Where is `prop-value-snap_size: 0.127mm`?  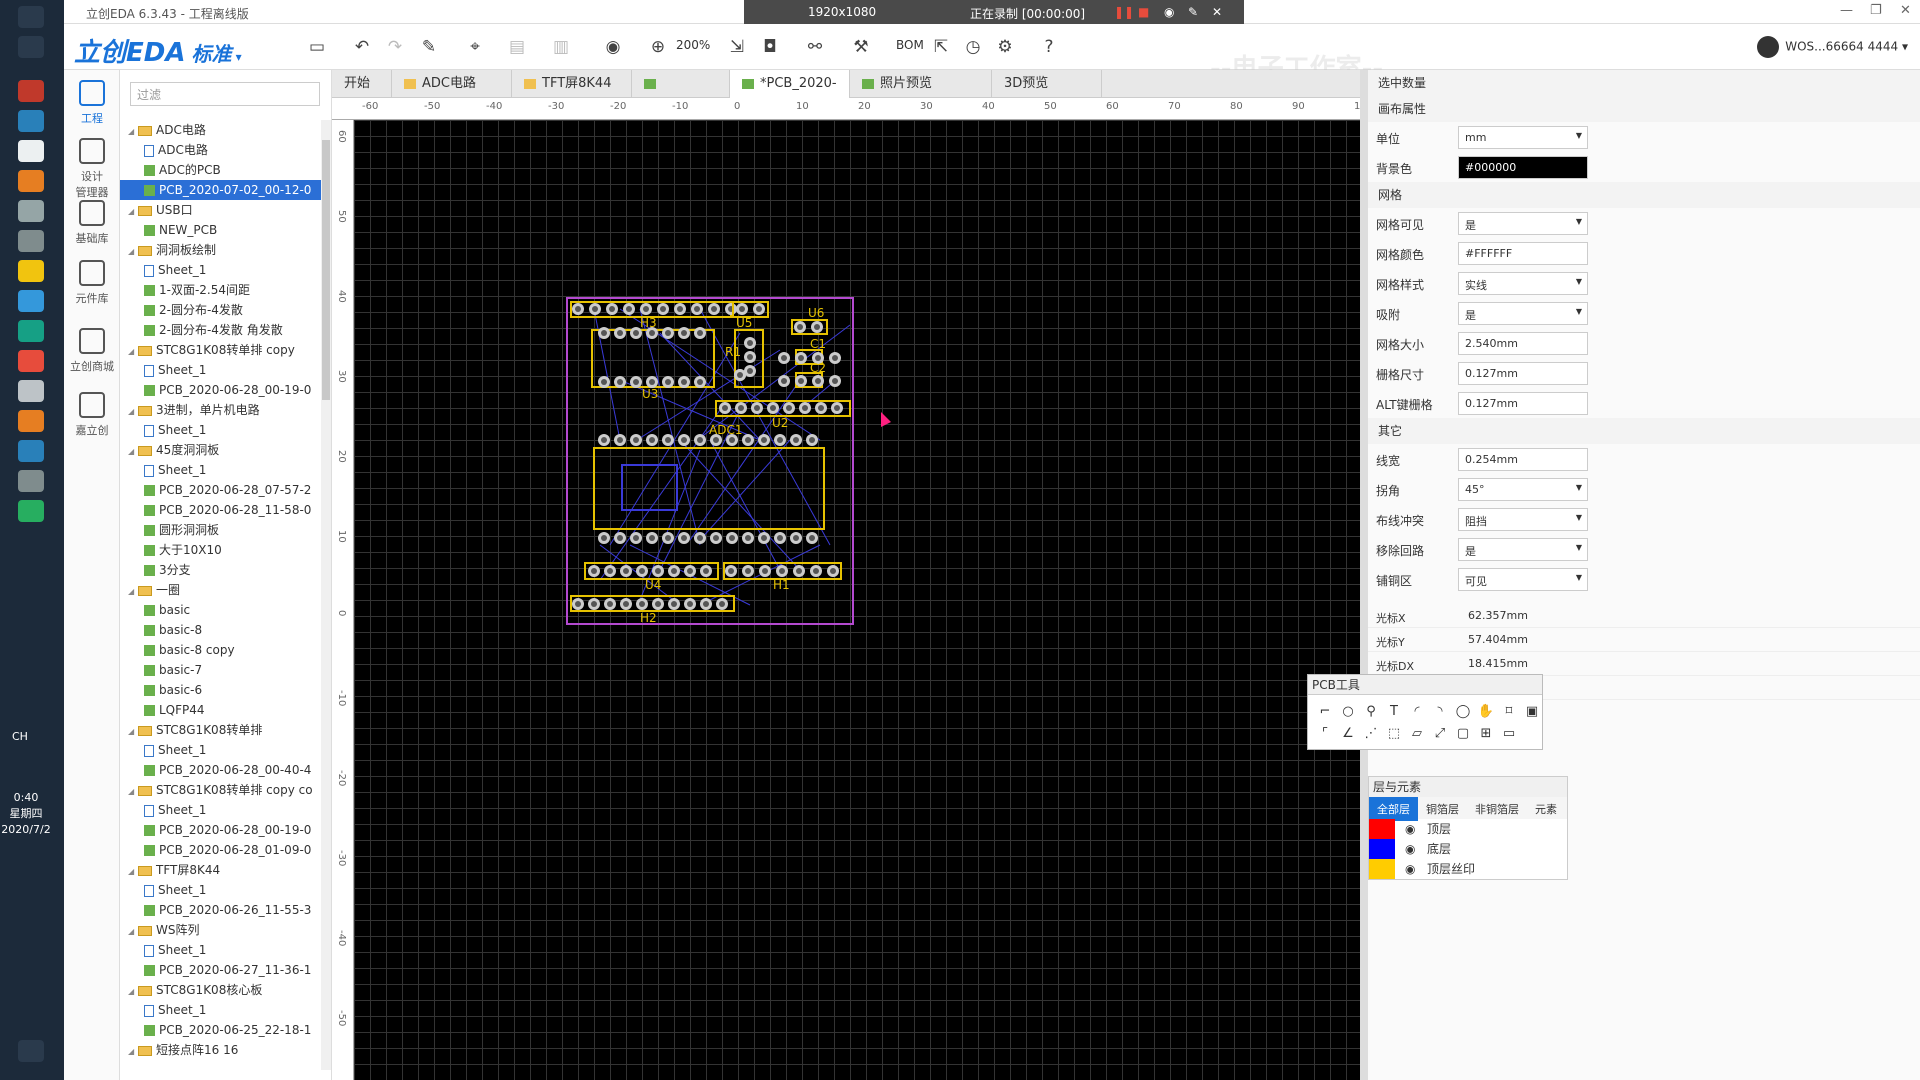 prop-value-snap_size: 0.127mm is located at coordinates (1523, 373).